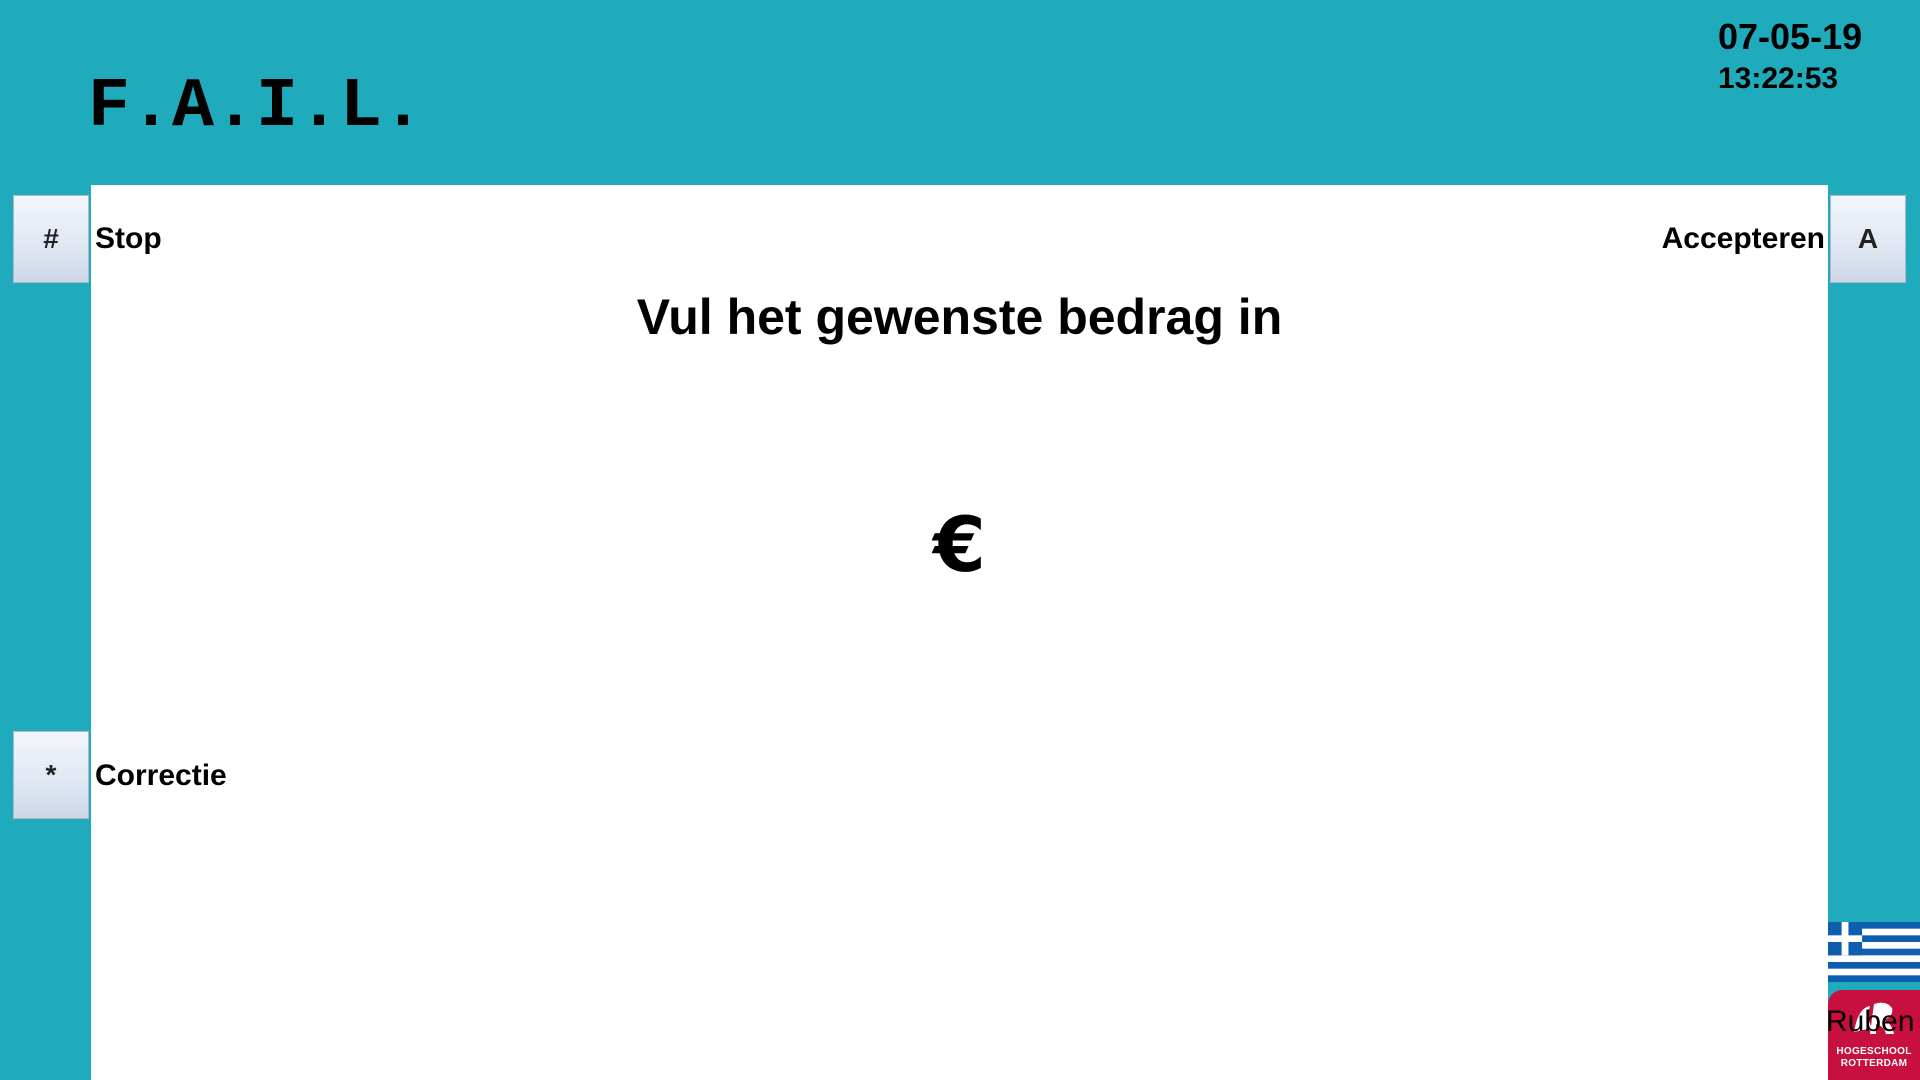 The height and width of the screenshot is (1080, 1920). Describe the element at coordinates (1743, 239) in the screenshot. I see `accept-label: Accepteren` at that location.